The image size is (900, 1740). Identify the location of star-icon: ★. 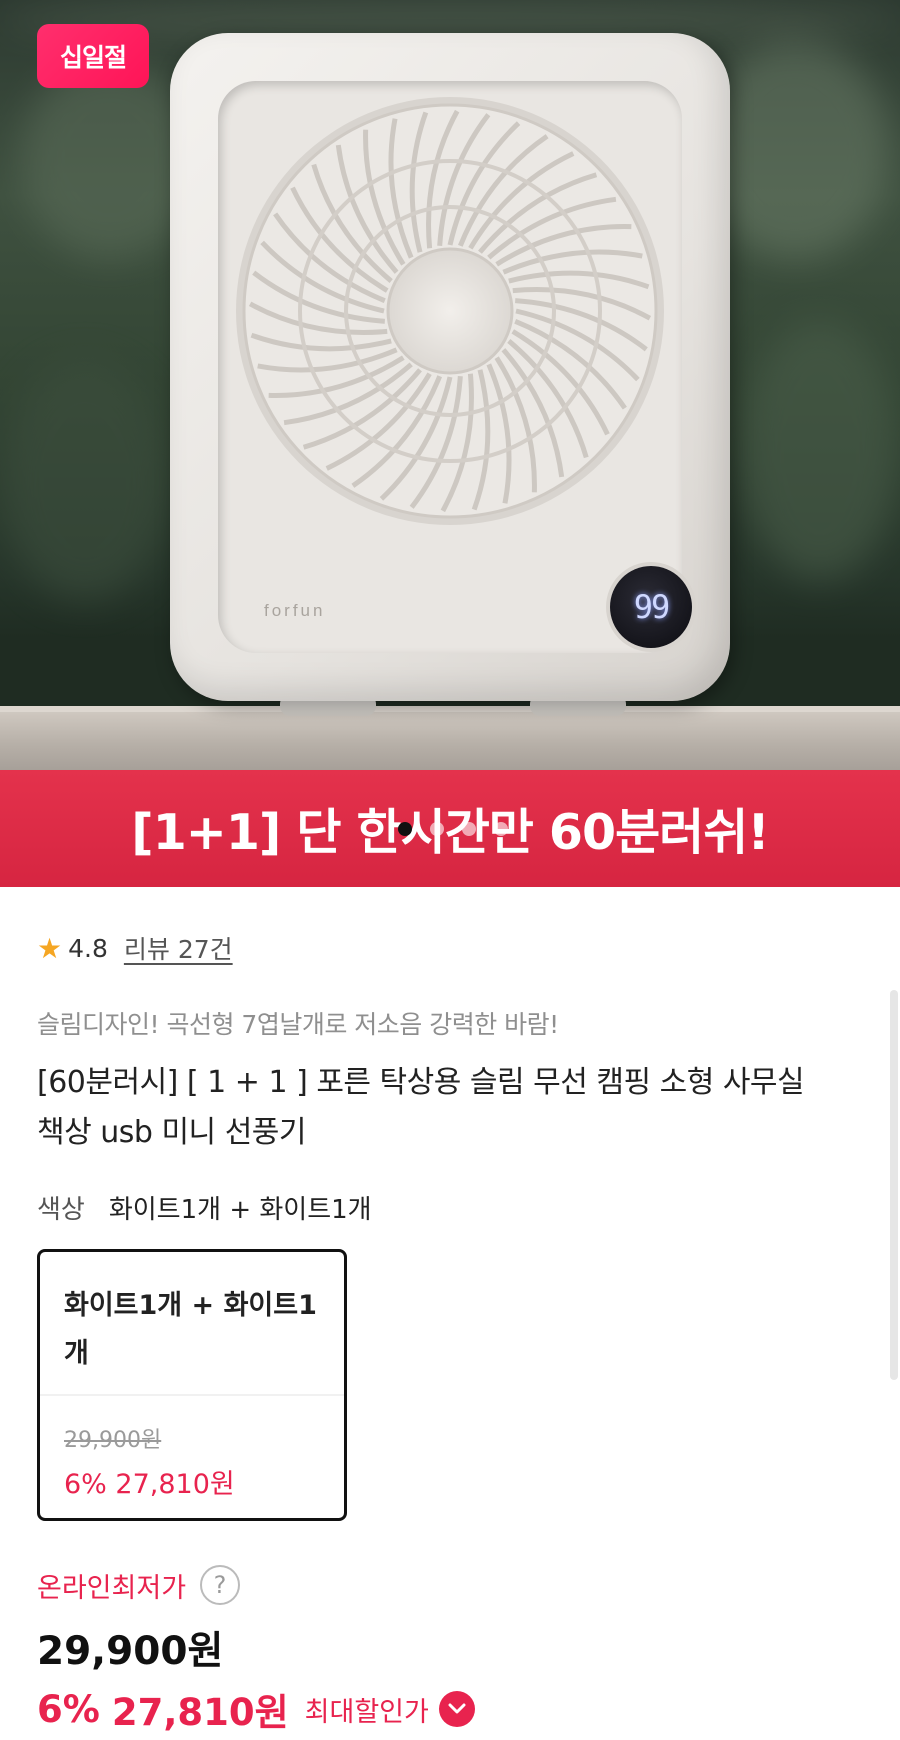
(50, 948).